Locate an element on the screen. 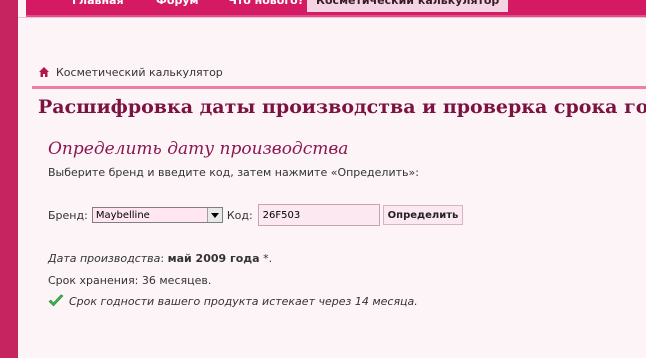 The image size is (646, 358). check-icon is located at coordinates (56, 300).